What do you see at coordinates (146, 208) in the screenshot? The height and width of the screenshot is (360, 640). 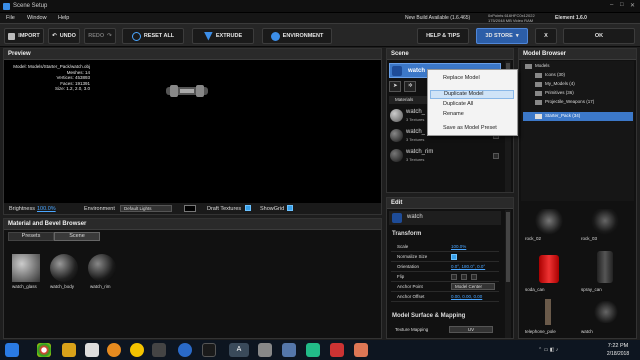 I see `environment-dropdown: Default Lights` at bounding box center [146, 208].